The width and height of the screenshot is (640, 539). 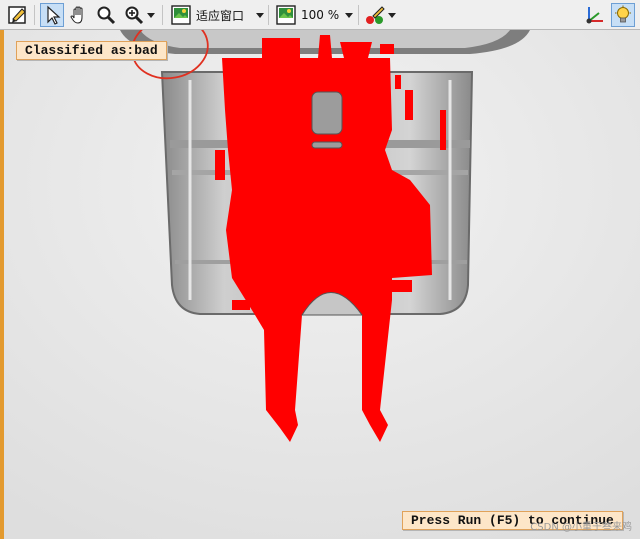 I want to click on watermark: CSDN @小重于叁来鸡, so click(x=581, y=527).